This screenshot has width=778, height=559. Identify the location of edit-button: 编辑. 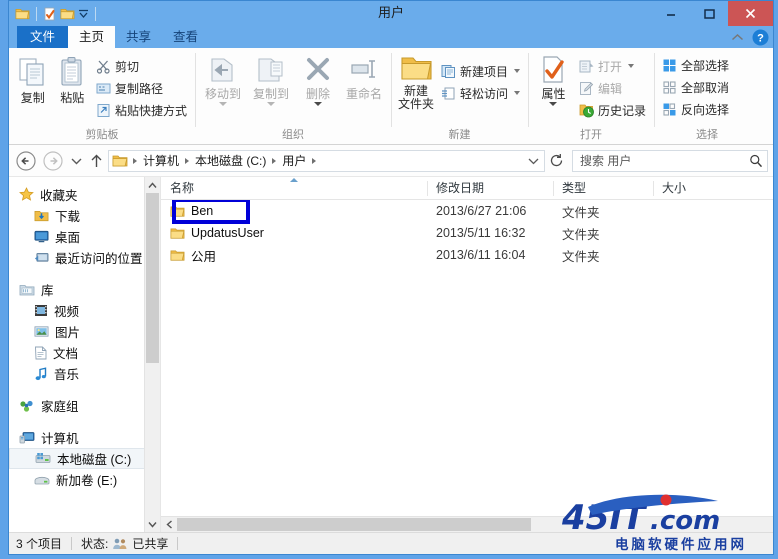
(612, 88).